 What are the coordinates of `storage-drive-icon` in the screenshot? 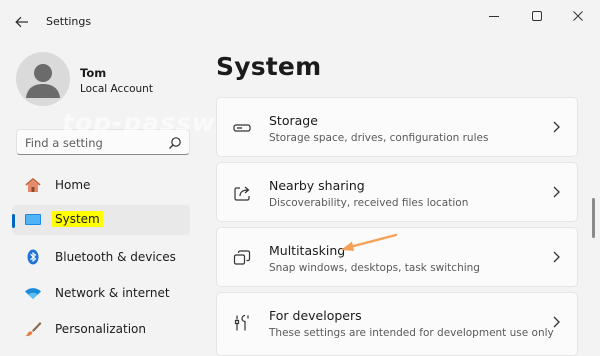 It's located at (242, 128).